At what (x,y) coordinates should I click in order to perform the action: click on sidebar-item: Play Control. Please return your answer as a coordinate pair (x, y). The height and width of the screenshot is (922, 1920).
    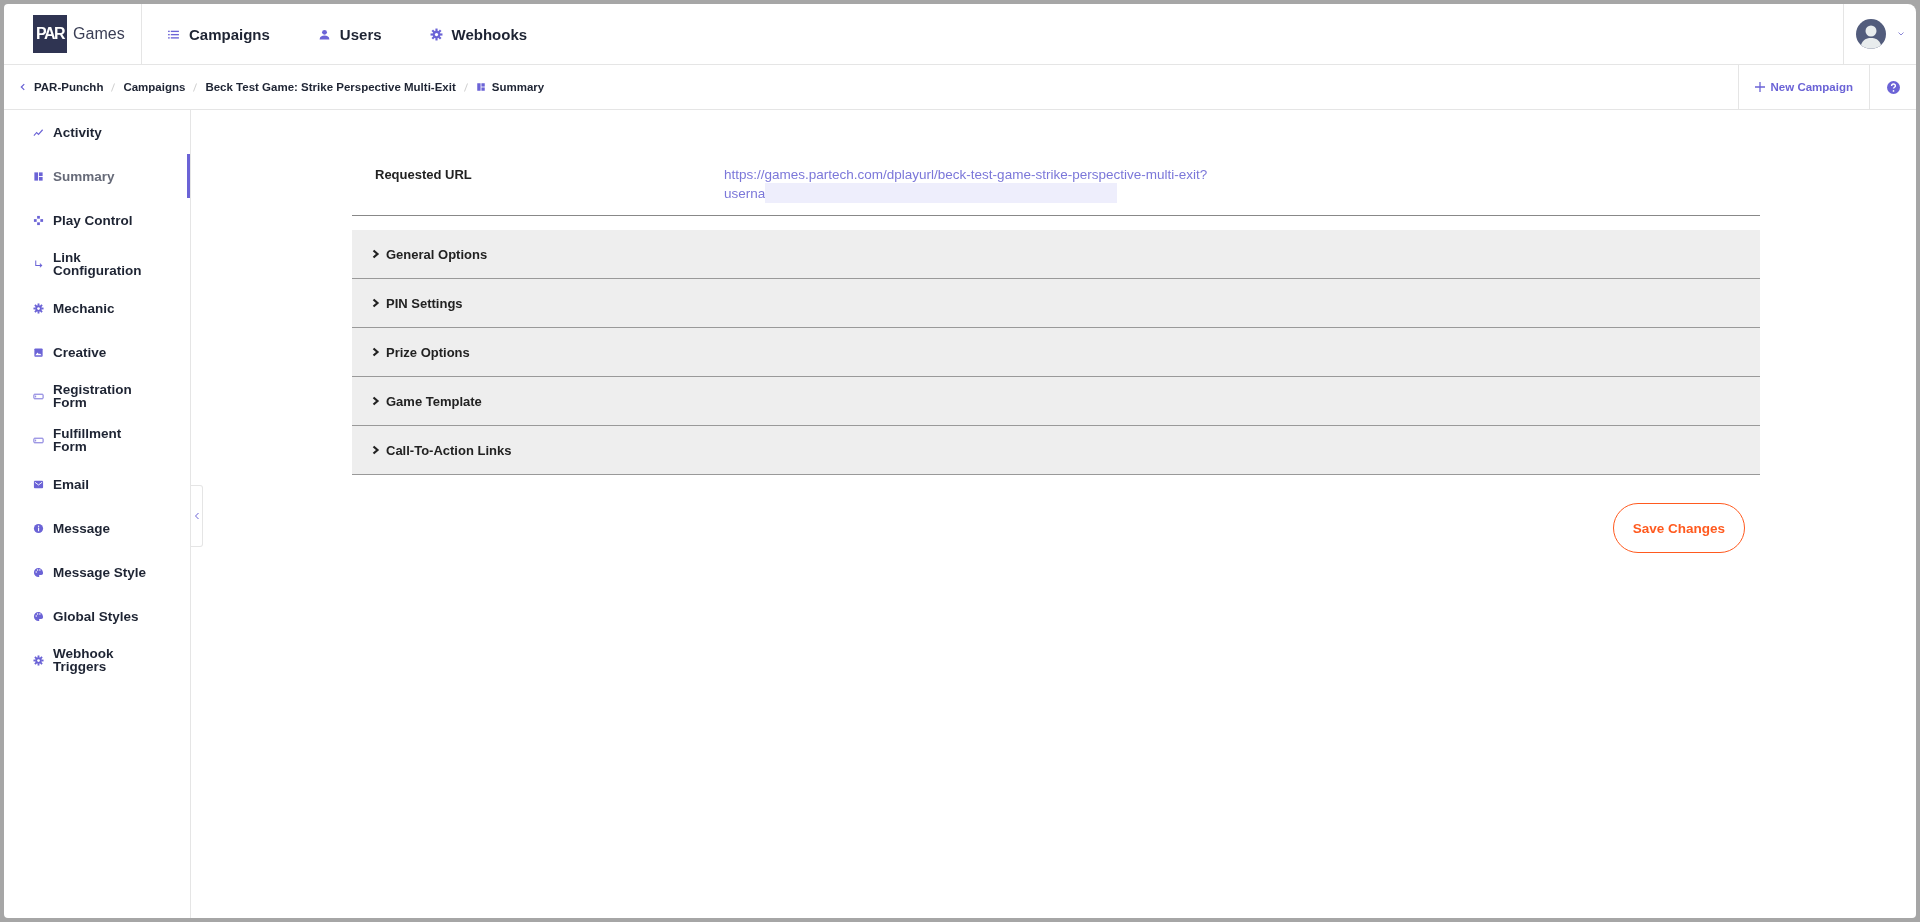
    Looking at the image, I should click on (97, 220).